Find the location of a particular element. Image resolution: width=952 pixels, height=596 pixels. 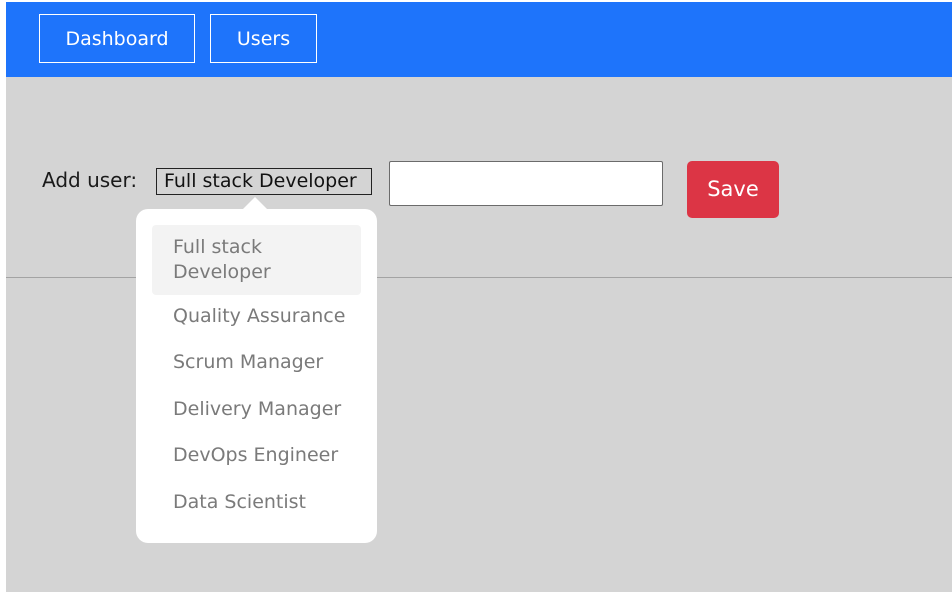

save-button: Save is located at coordinates (733, 189).